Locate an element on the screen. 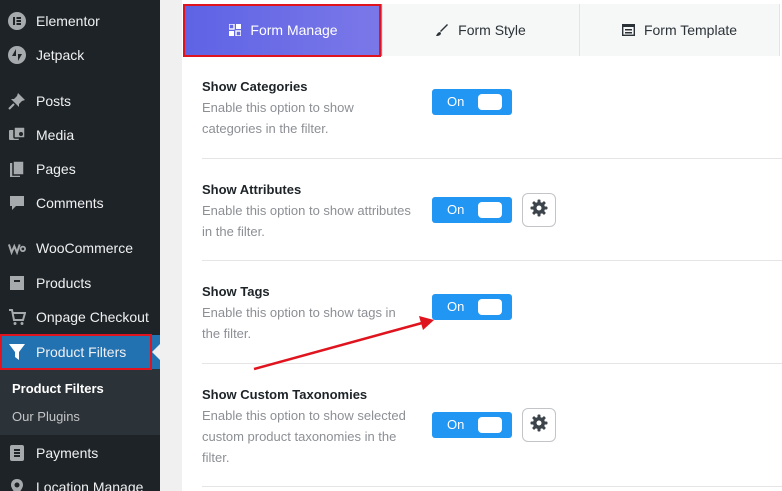 The image size is (782, 491). menu-item-pages: Pages is located at coordinates (80, 169).